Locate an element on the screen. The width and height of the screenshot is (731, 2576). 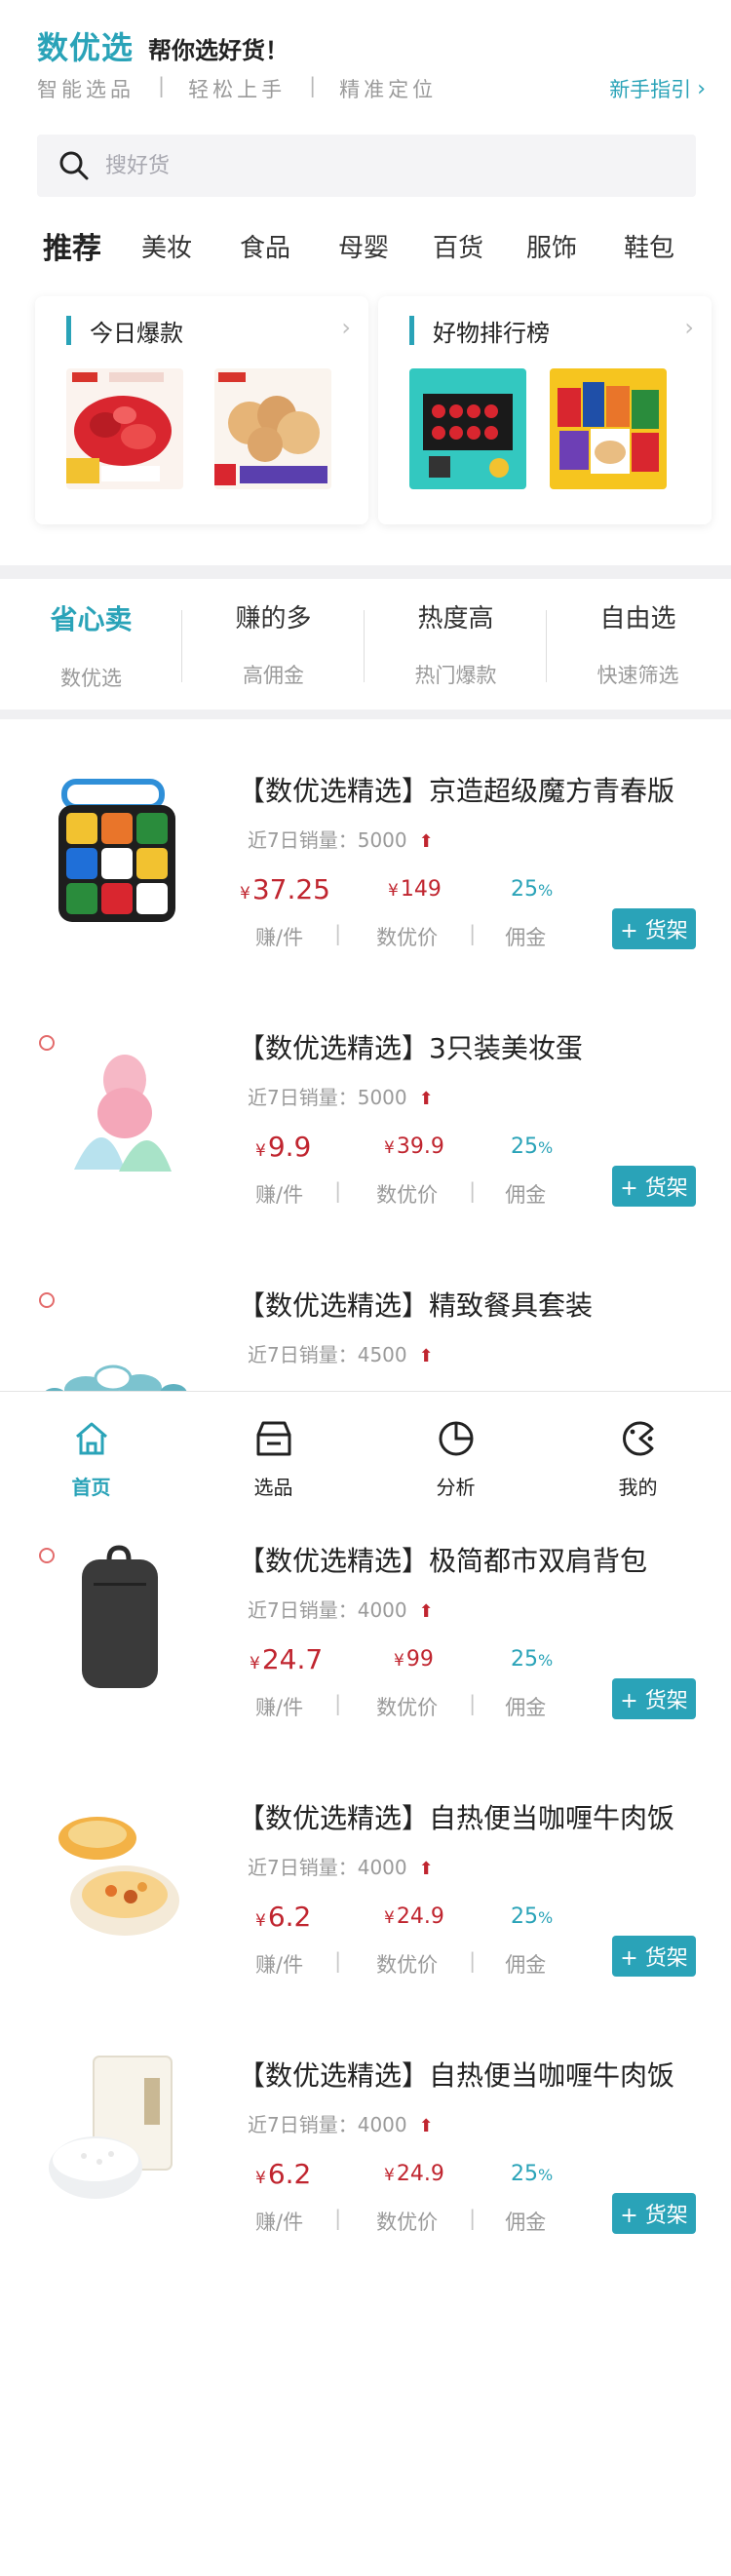
box-icon is located at coordinates (273, 1438).